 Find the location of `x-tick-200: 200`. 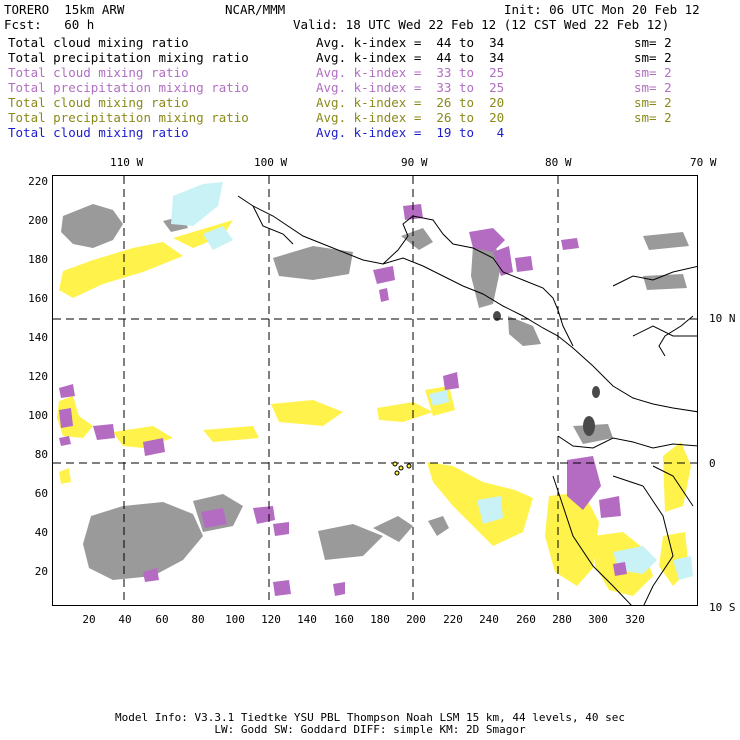

x-tick-200: 200 is located at coordinates (416, 619).